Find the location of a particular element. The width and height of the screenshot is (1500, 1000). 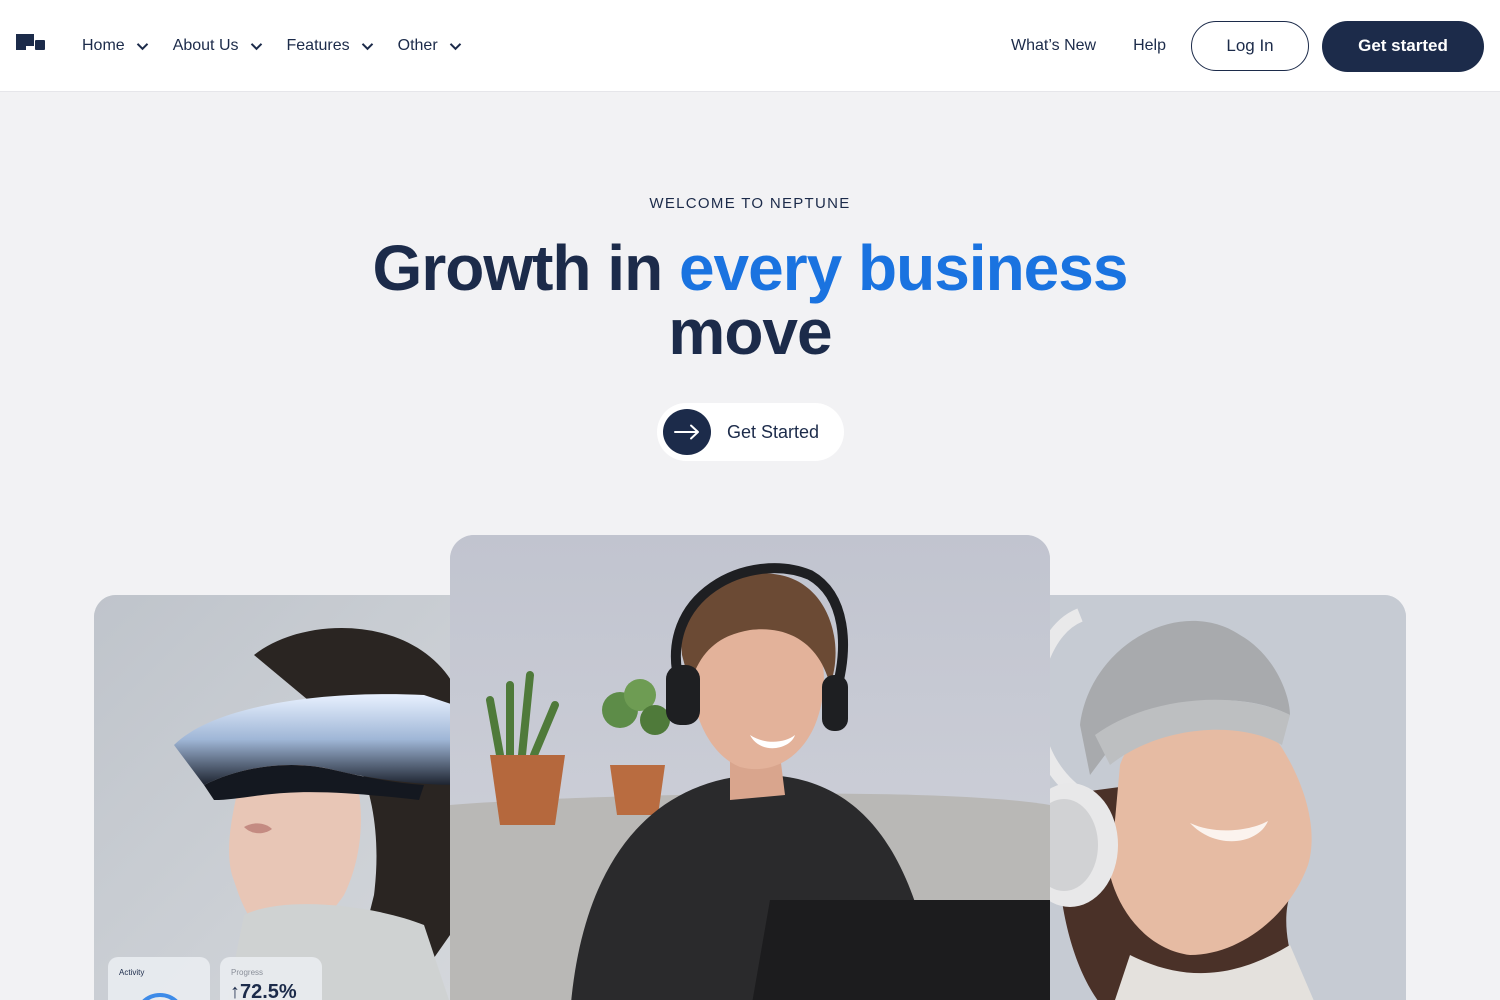

nav-item-home: Home is located at coordinates (115, 46).